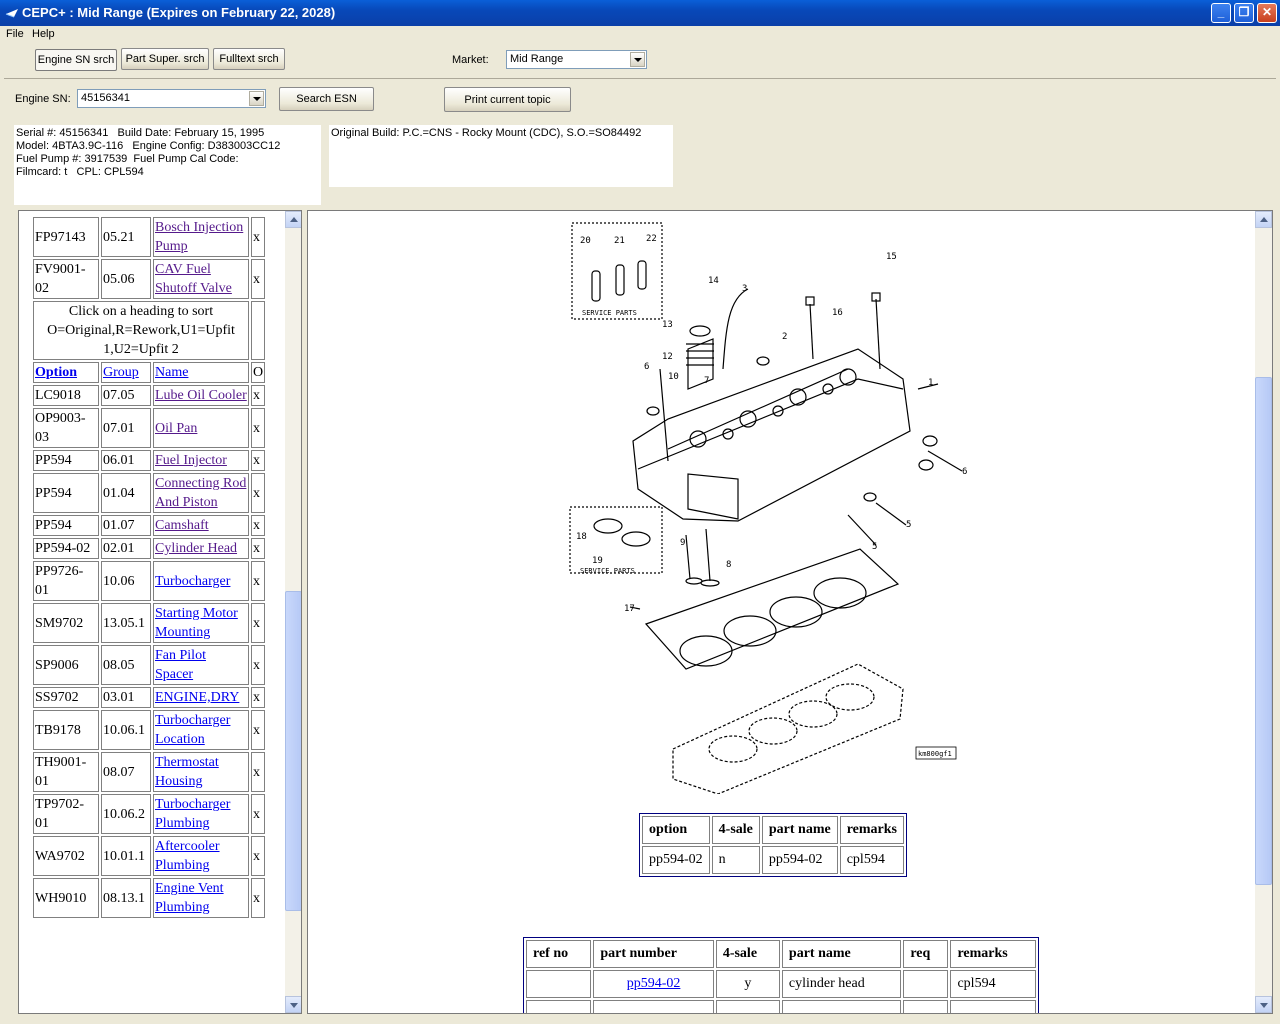 The height and width of the screenshot is (1024, 1280). What do you see at coordinates (176, 428) in the screenshot?
I see `option-name-link: Oil Pan` at bounding box center [176, 428].